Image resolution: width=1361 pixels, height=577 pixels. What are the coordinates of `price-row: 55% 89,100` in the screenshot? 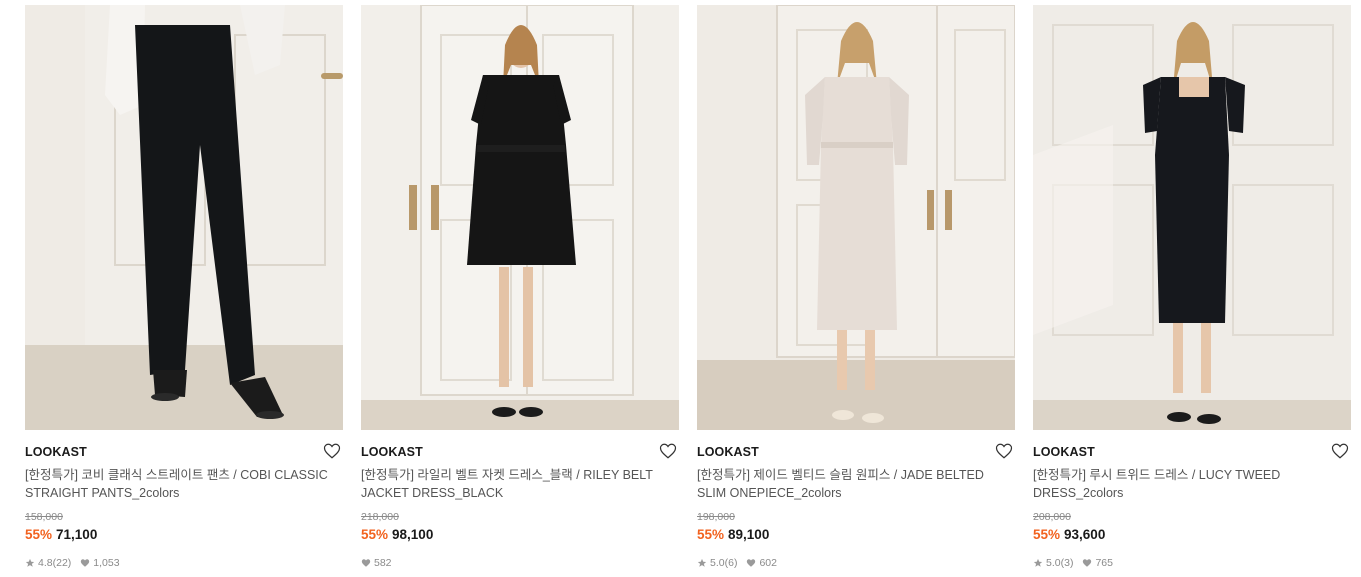 It's located at (733, 534).